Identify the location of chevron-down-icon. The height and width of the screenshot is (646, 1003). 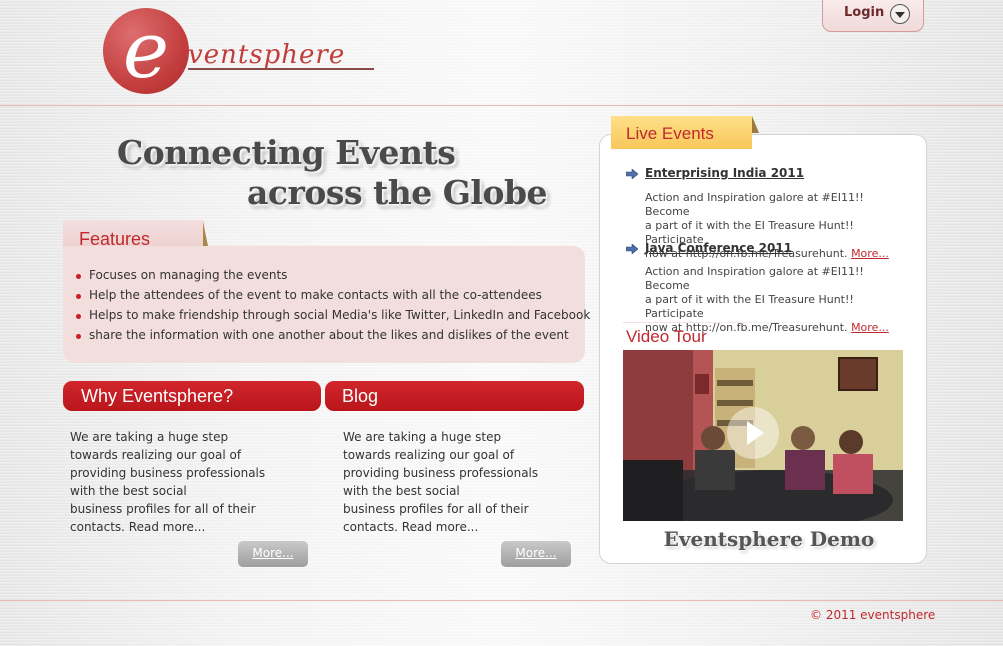
(900, 14).